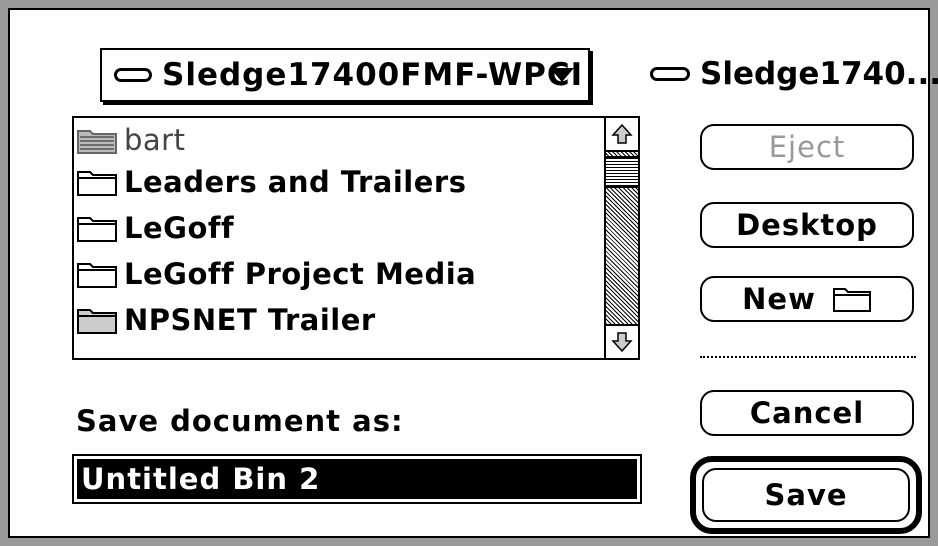 The image size is (938, 546). What do you see at coordinates (295, 182) in the screenshot?
I see `list-item-label: Leaders and Trailers` at bounding box center [295, 182].